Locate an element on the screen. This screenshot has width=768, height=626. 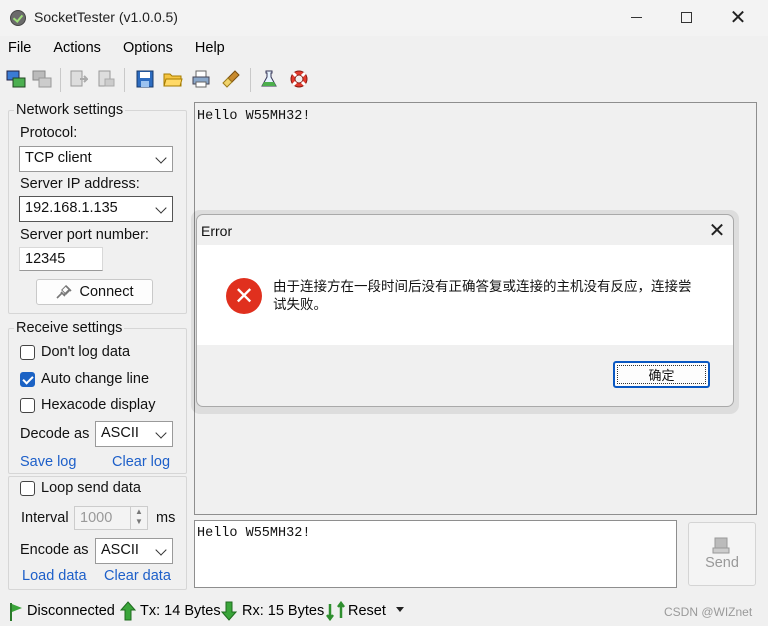
send-file-icon is located at coordinates (79, 78).